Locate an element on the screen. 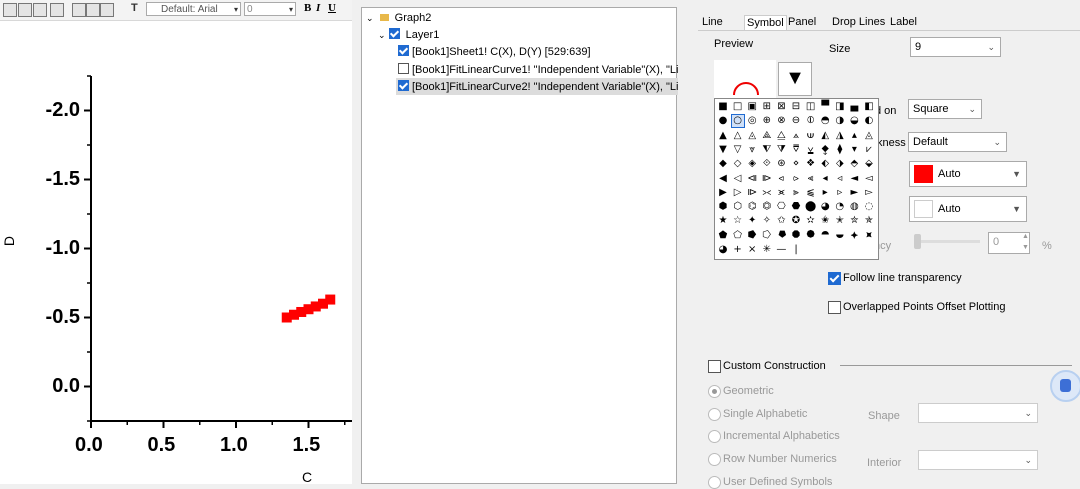 The height and width of the screenshot is (489, 1080). symbol-option: ▽ is located at coordinates (738, 150).